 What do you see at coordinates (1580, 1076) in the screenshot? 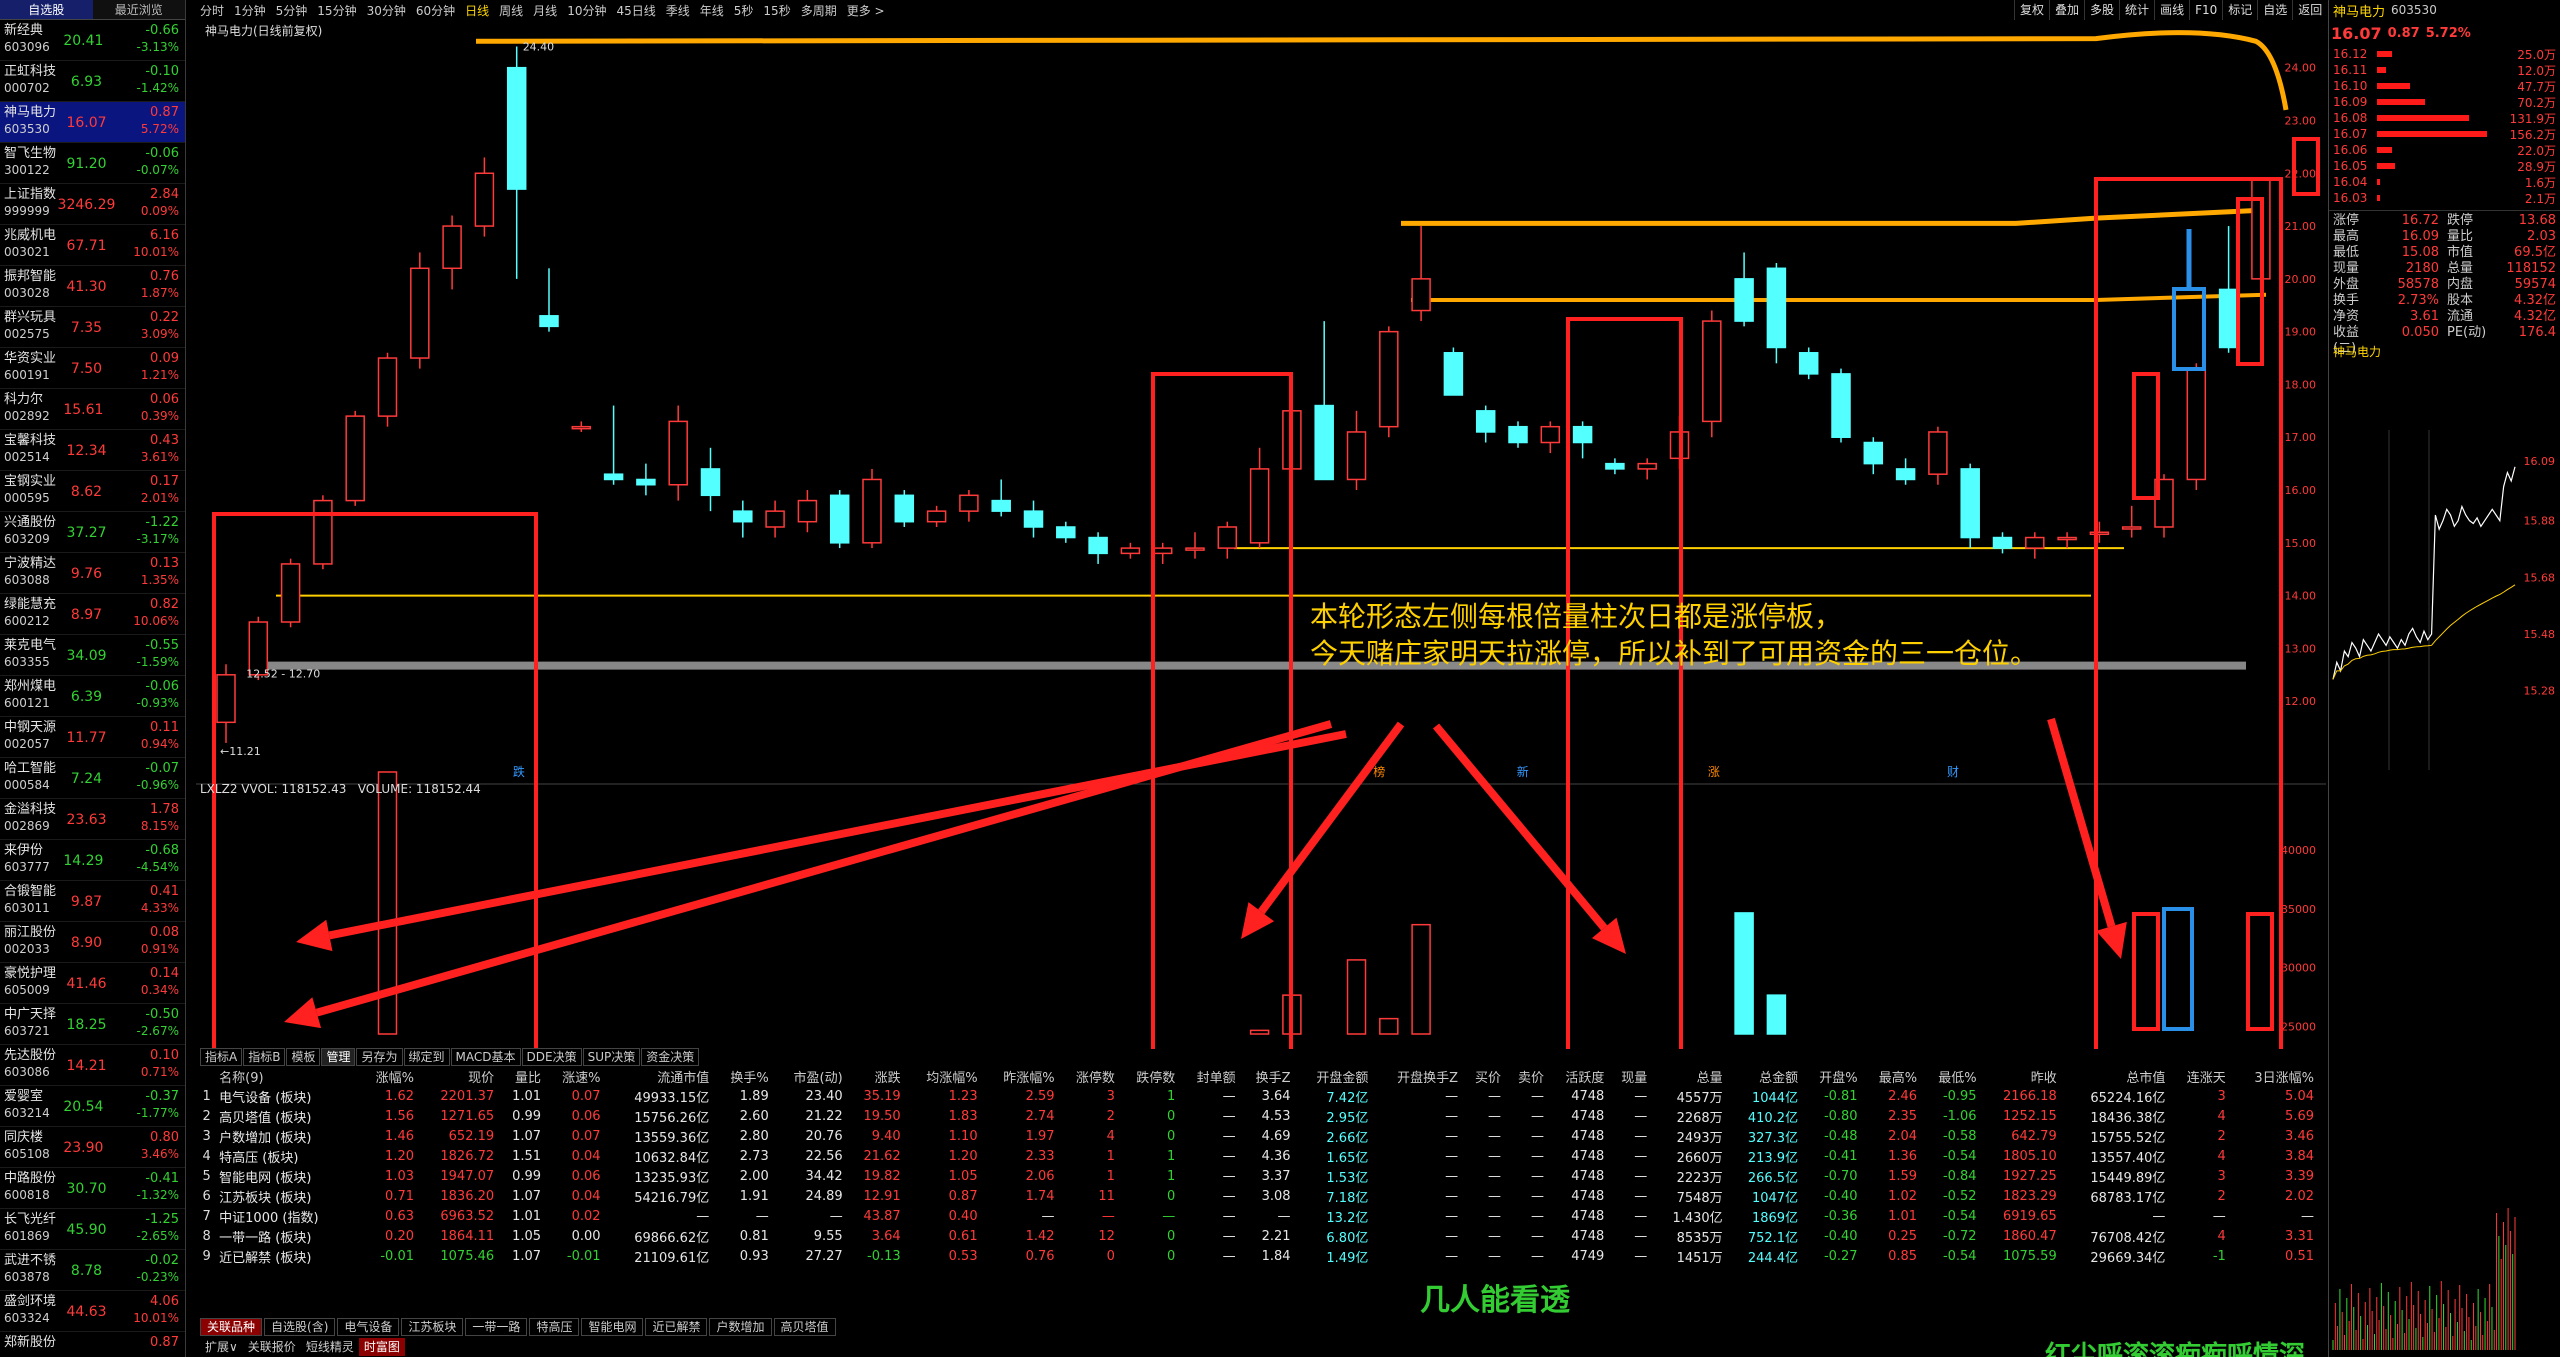
I see `column-header: 活跃度` at bounding box center [1580, 1076].